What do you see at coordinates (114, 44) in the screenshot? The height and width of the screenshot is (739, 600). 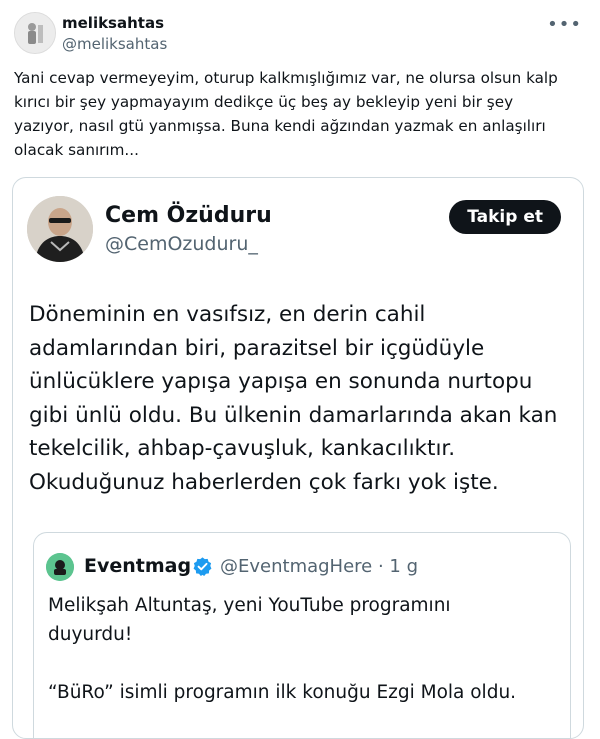 I see `author-handle: @meliksahtas` at bounding box center [114, 44].